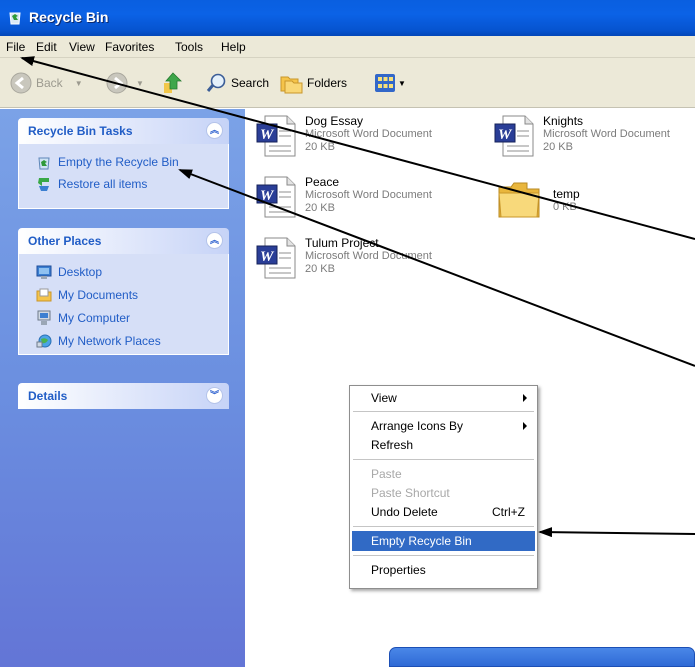 This screenshot has height=667, width=695. What do you see at coordinates (385, 83) in the screenshot?
I see `views-icon` at bounding box center [385, 83].